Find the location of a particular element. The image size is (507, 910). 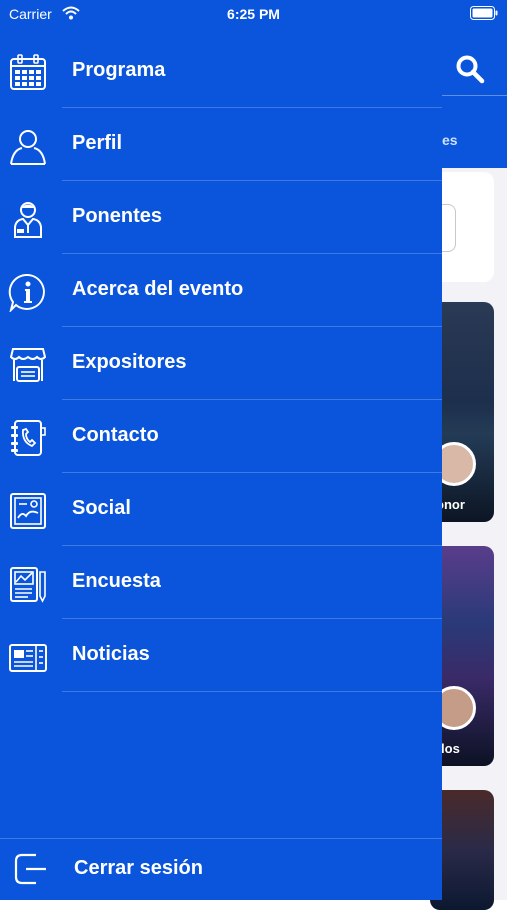

menu-item-label: Expositores is located at coordinates (129, 362).